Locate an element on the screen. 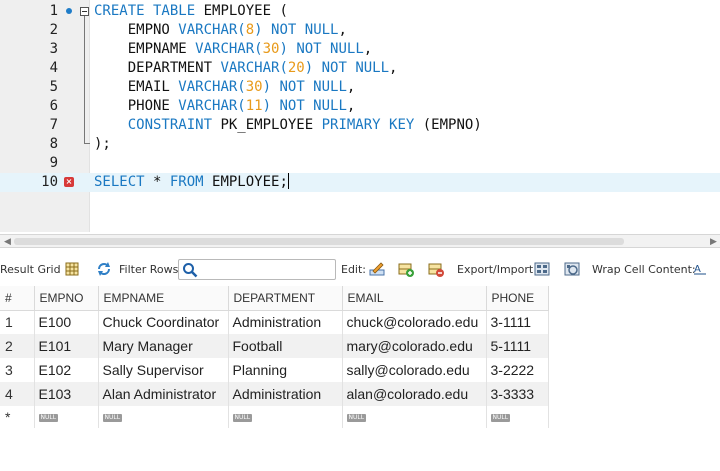 This screenshot has width=720, height=471. column-header: # is located at coordinates (17, 298).